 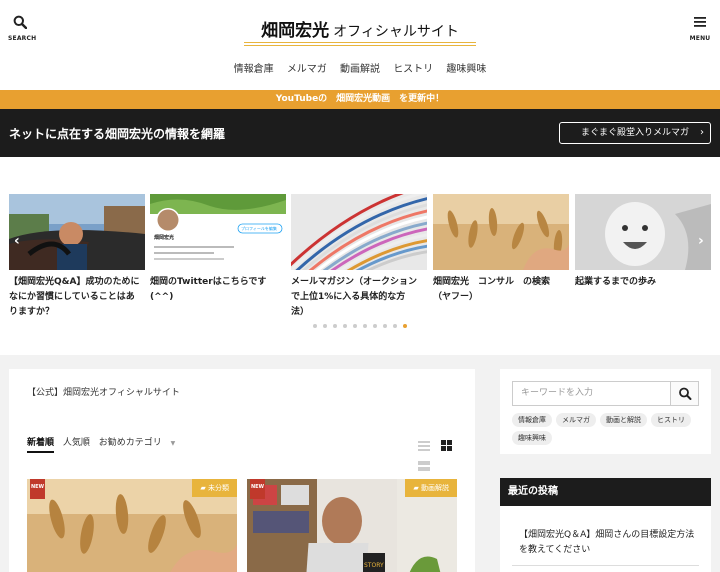 What do you see at coordinates (616, 282) in the screenshot?
I see `slide-caption: 起業するまでの歩み` at bounding box center [616, 282].